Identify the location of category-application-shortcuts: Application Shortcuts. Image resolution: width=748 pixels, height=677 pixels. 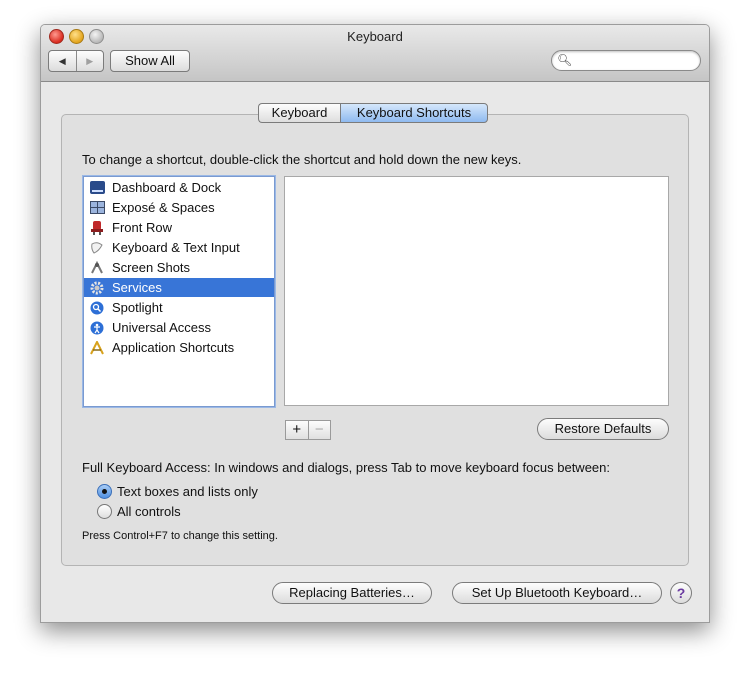
(179, 347).